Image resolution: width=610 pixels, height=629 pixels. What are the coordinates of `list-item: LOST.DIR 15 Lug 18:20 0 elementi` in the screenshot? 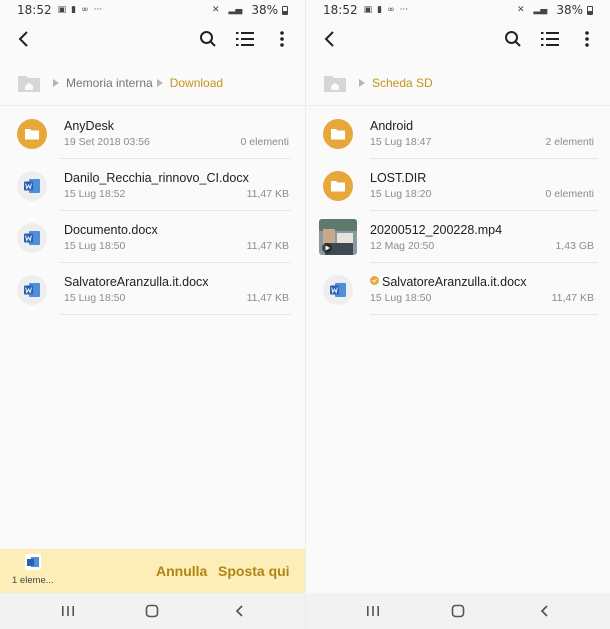 It's located at (458, 185).